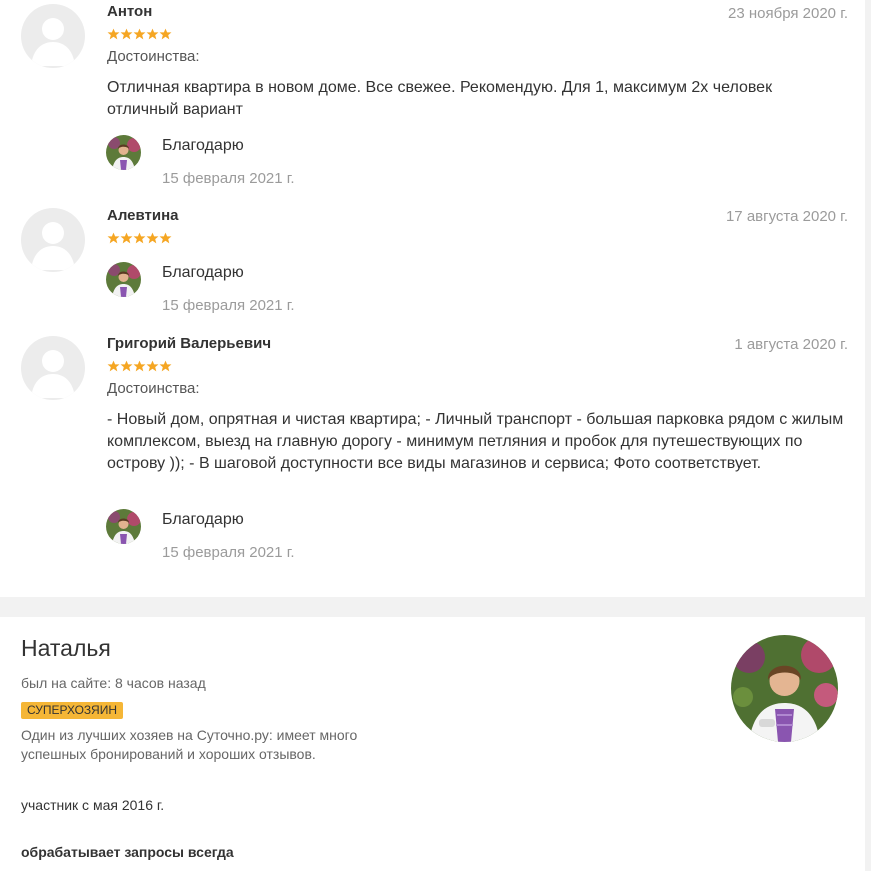 Image resolution: width=871 pixels, height=871 pixels. Describe the element at coordinates (786, 216) in the screenshot. I see `review-date: 17 августа 2020 г.` at that location.